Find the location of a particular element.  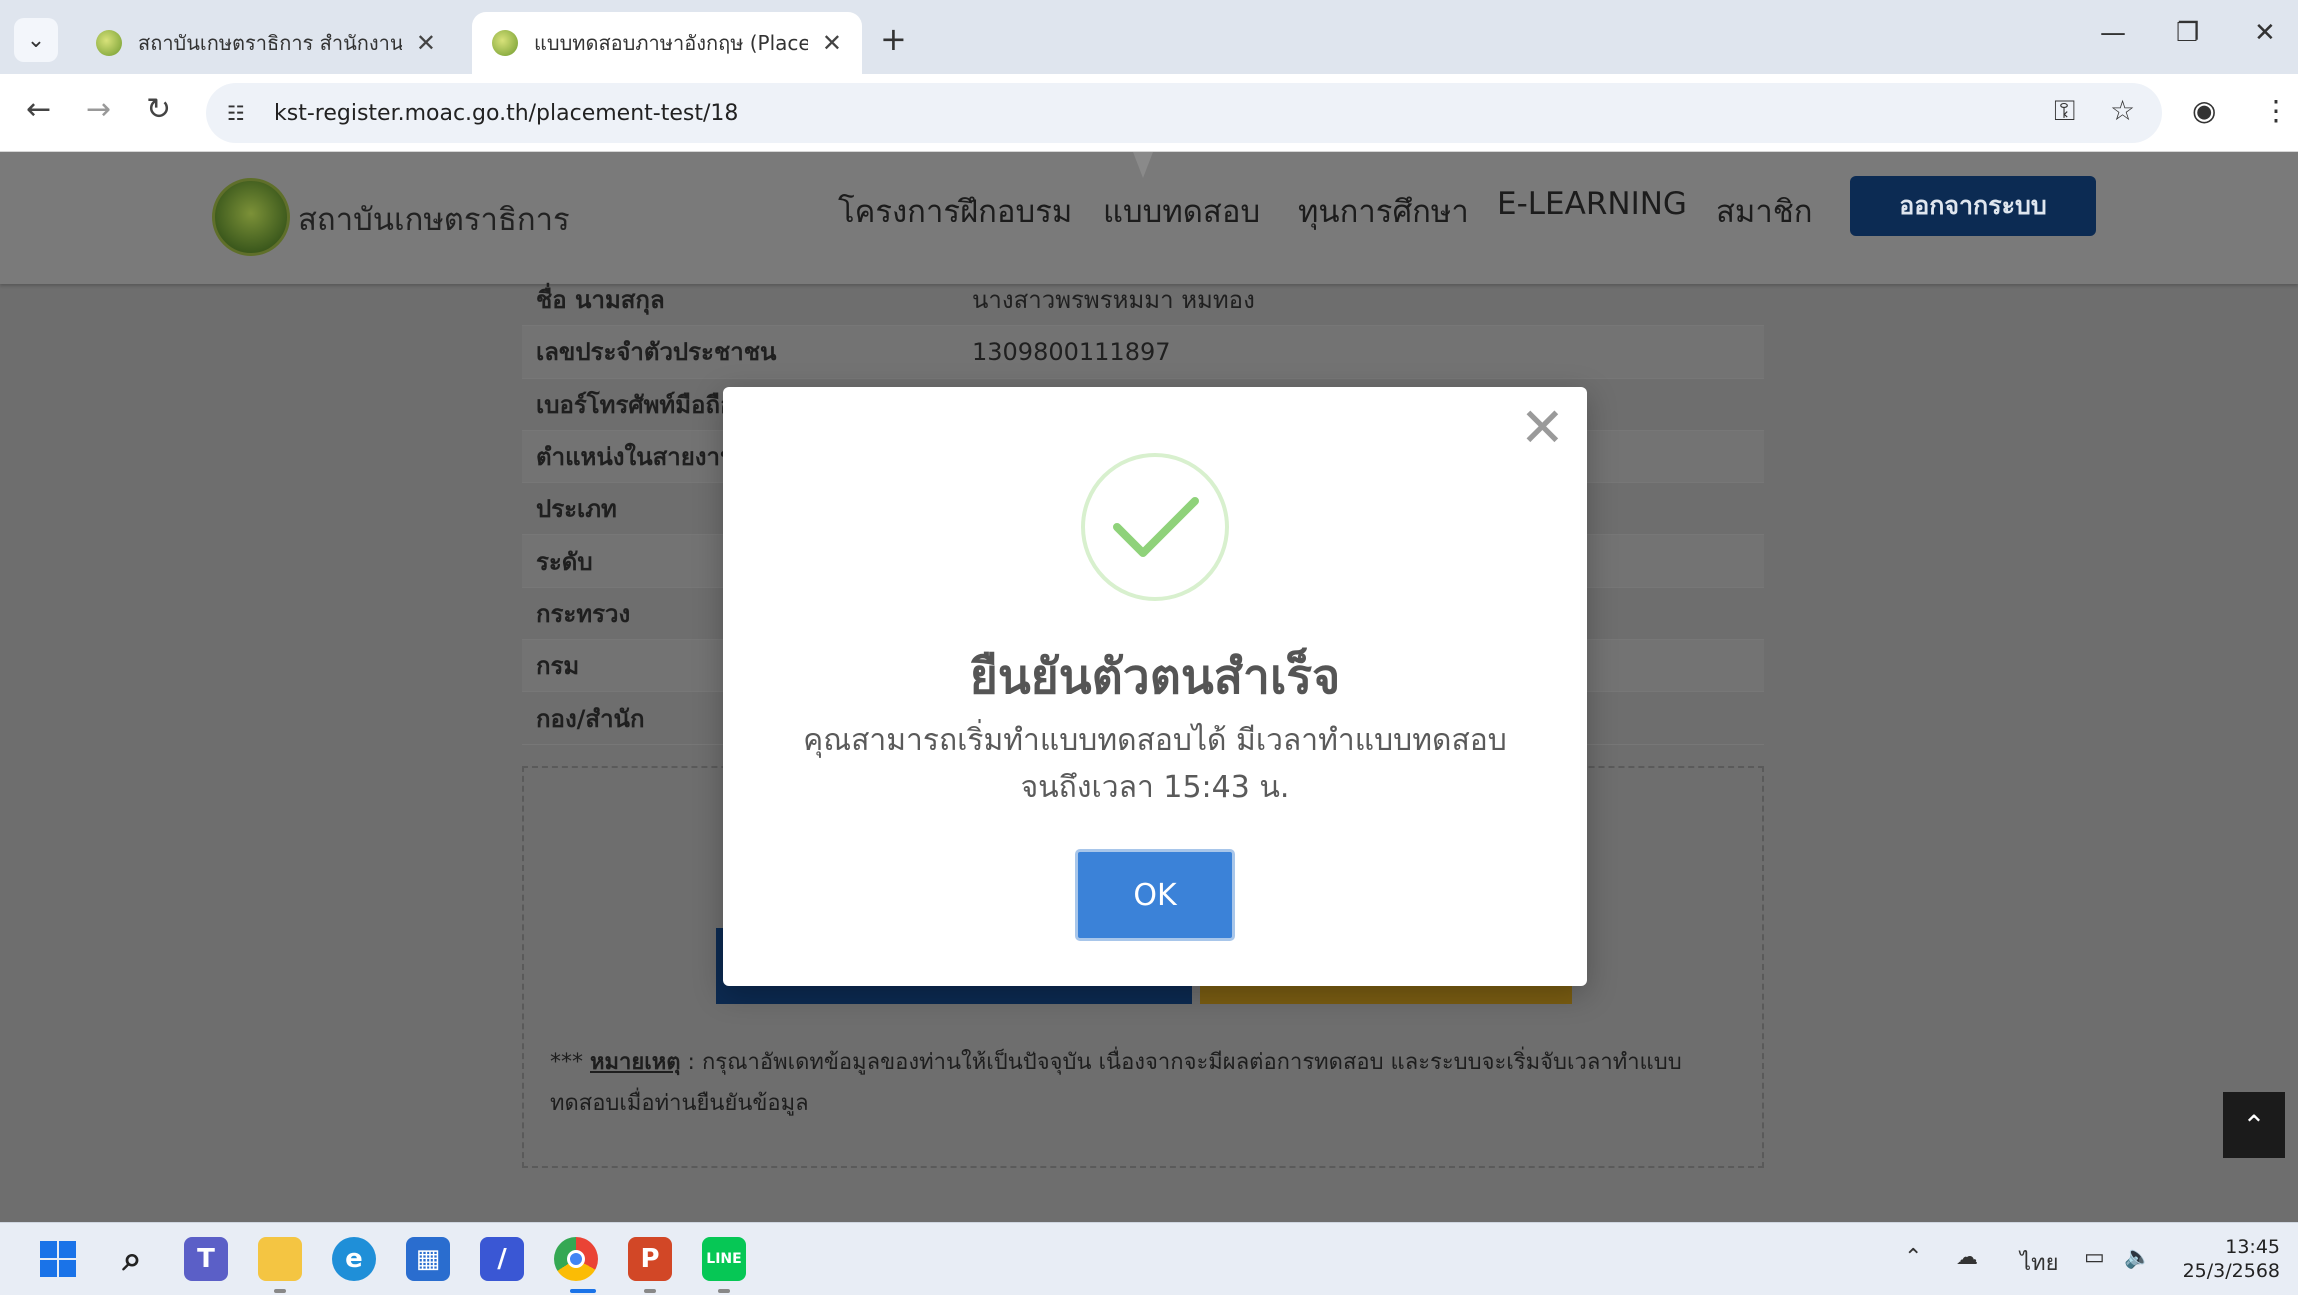

app-icon: / is located at coordinates (502, 1259).